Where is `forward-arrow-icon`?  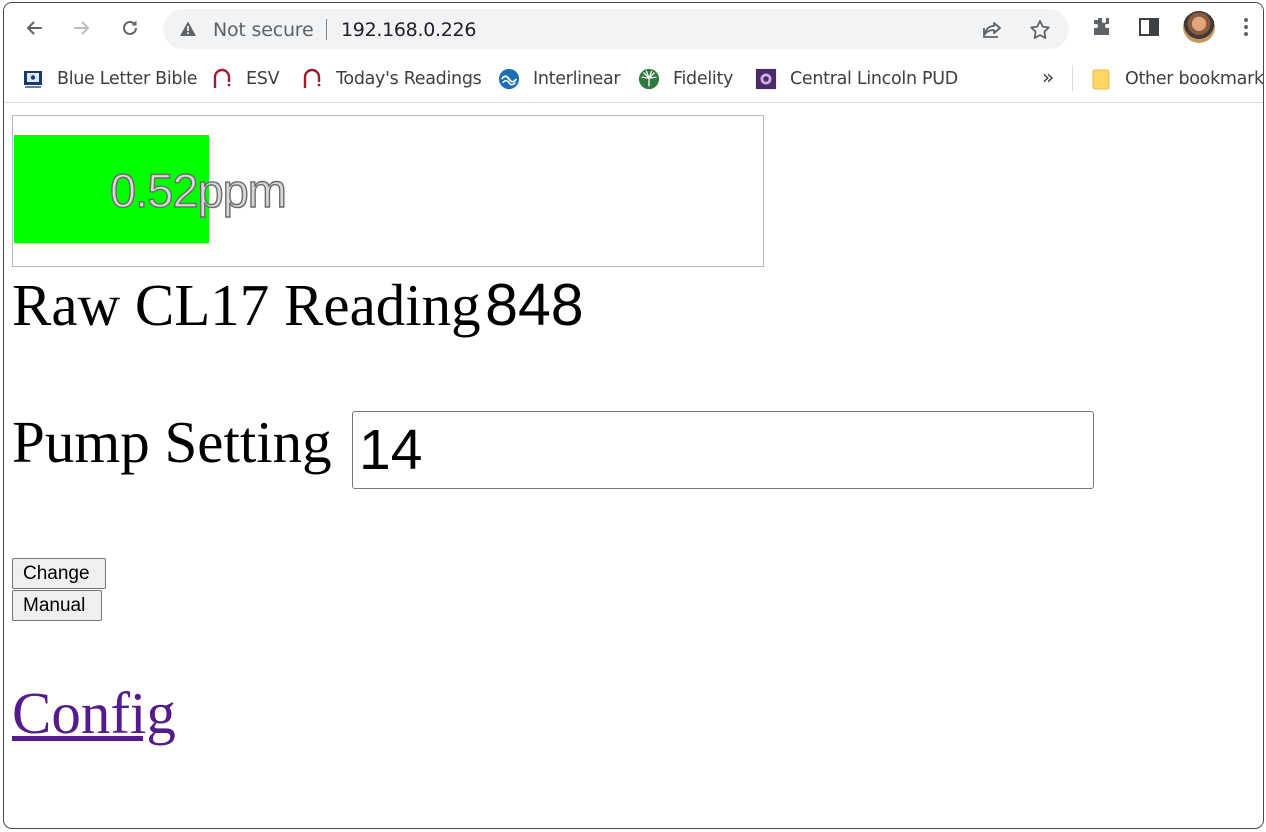
forward-arrow-icon is located at coordinates (82, 28).